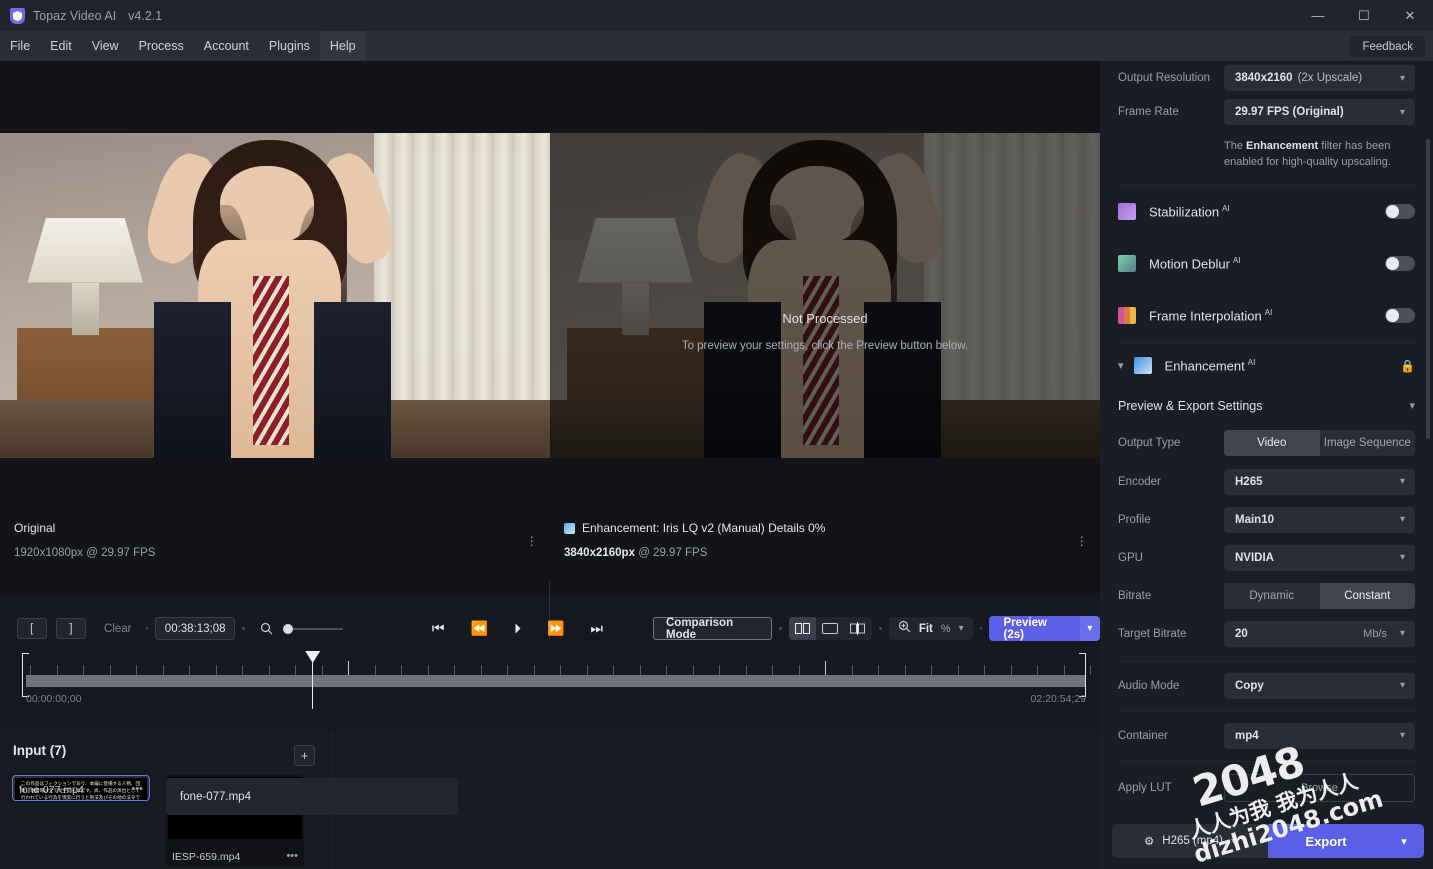 The image size is (1433, 869). I want to click on zoom-unit: %, so click(945, 628).